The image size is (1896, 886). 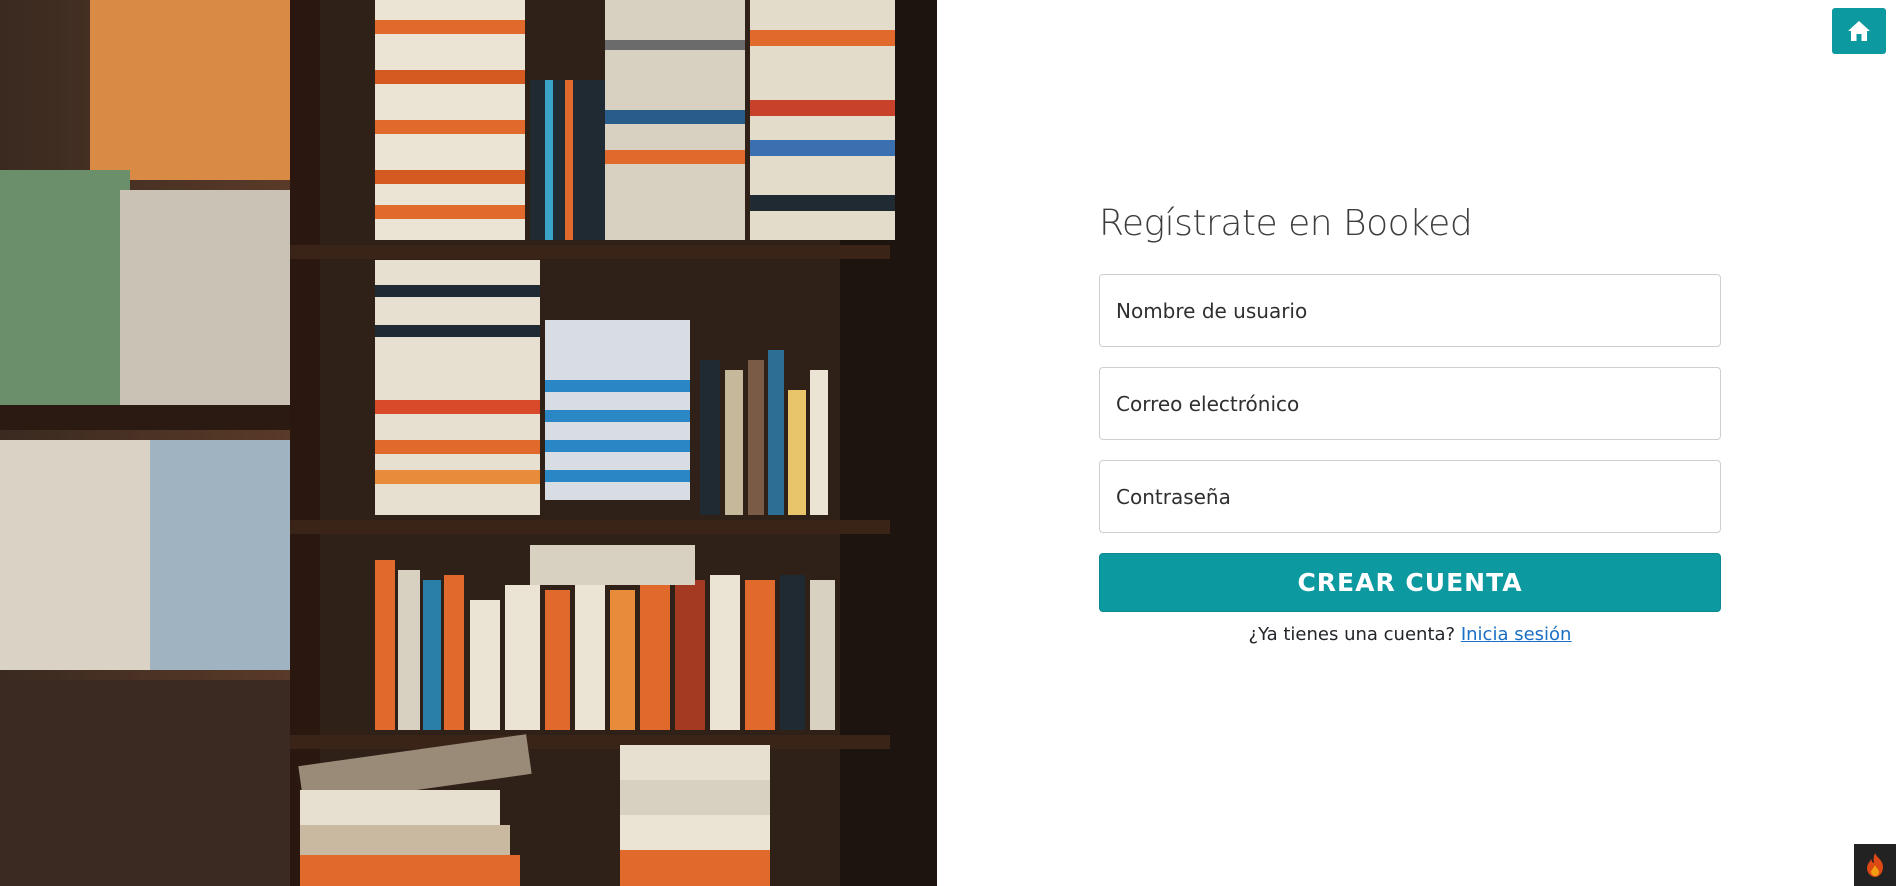 I want to click on login-prompt-text: ¿Ya tienes una cuenta?, so click(x=1352, y=634).